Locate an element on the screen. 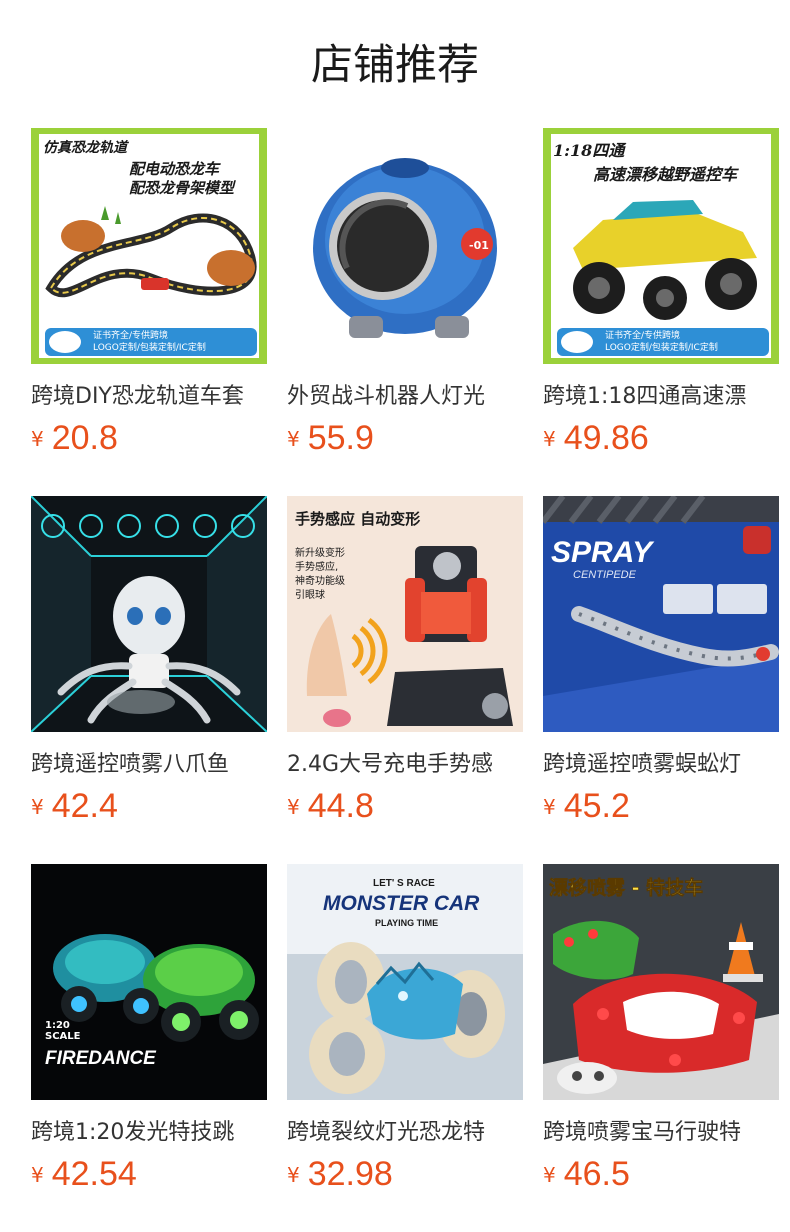 The height and width of the screenshot is (1232, 790). product-image is located at coordinates (149, 614).